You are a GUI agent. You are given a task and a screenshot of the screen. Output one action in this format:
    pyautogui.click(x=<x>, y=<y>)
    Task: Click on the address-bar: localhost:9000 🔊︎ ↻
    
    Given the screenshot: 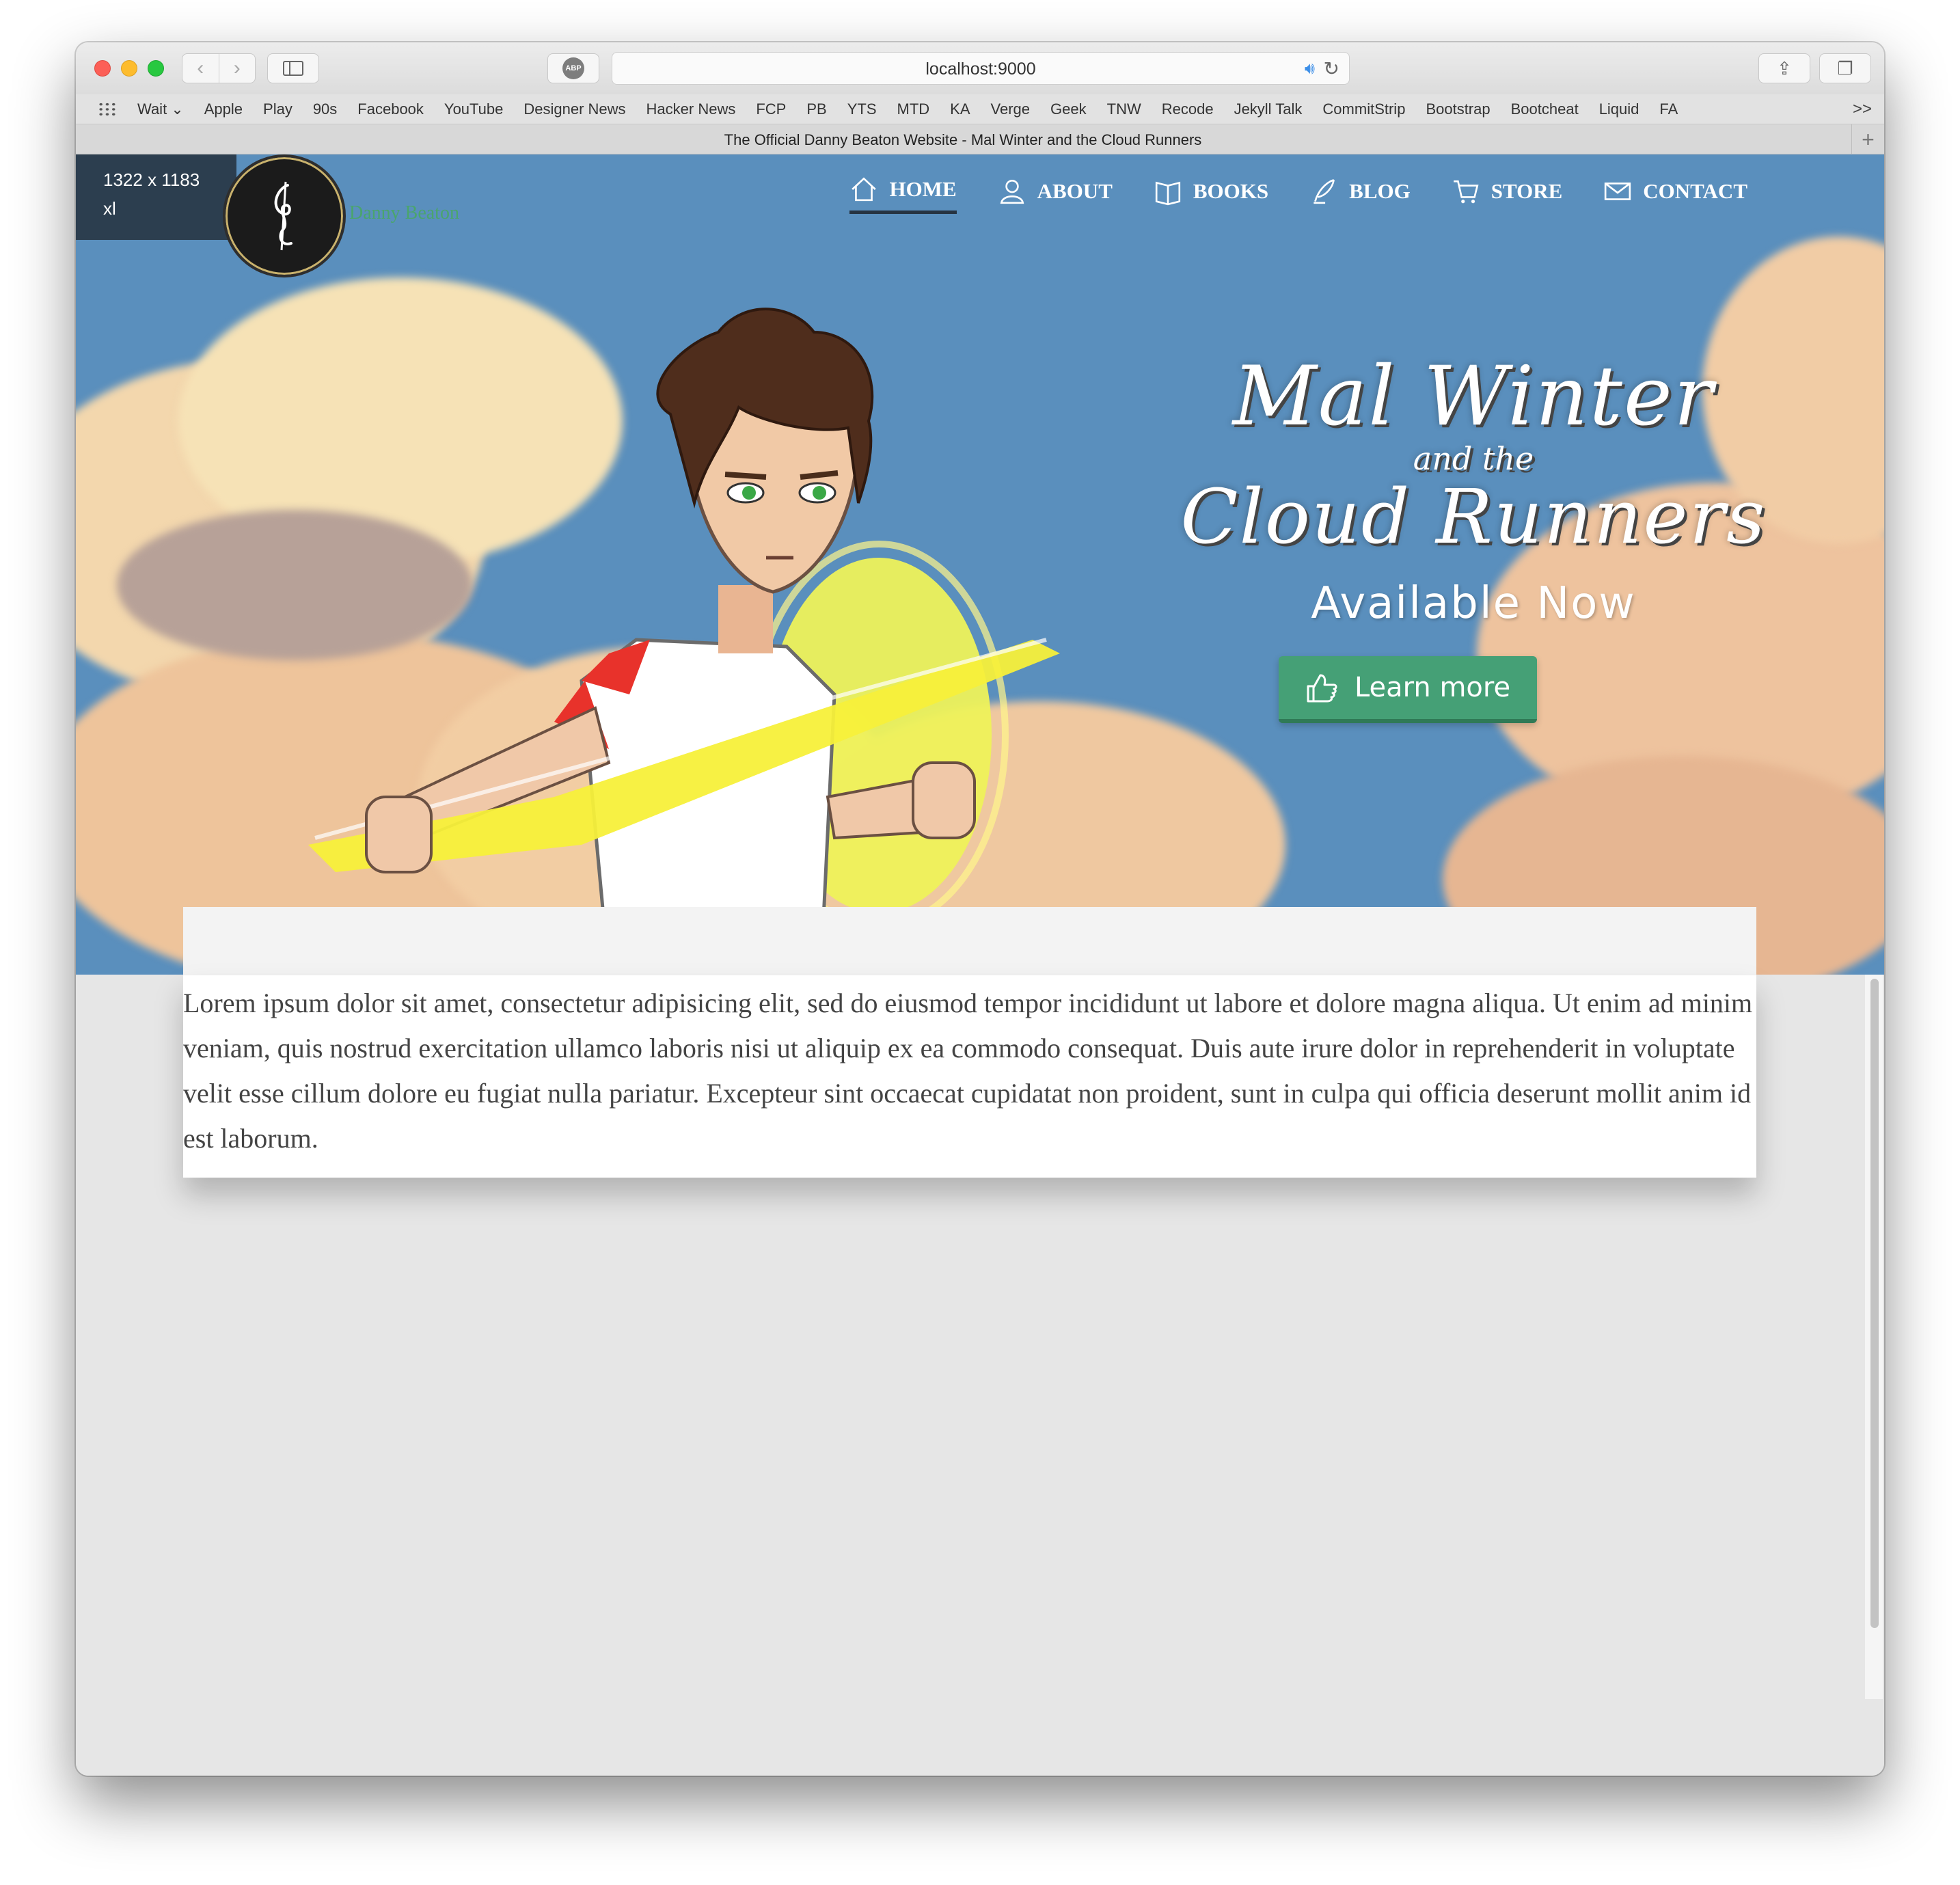 What is the action you would take?
    pyautogui.click(x=981, y=68)
    